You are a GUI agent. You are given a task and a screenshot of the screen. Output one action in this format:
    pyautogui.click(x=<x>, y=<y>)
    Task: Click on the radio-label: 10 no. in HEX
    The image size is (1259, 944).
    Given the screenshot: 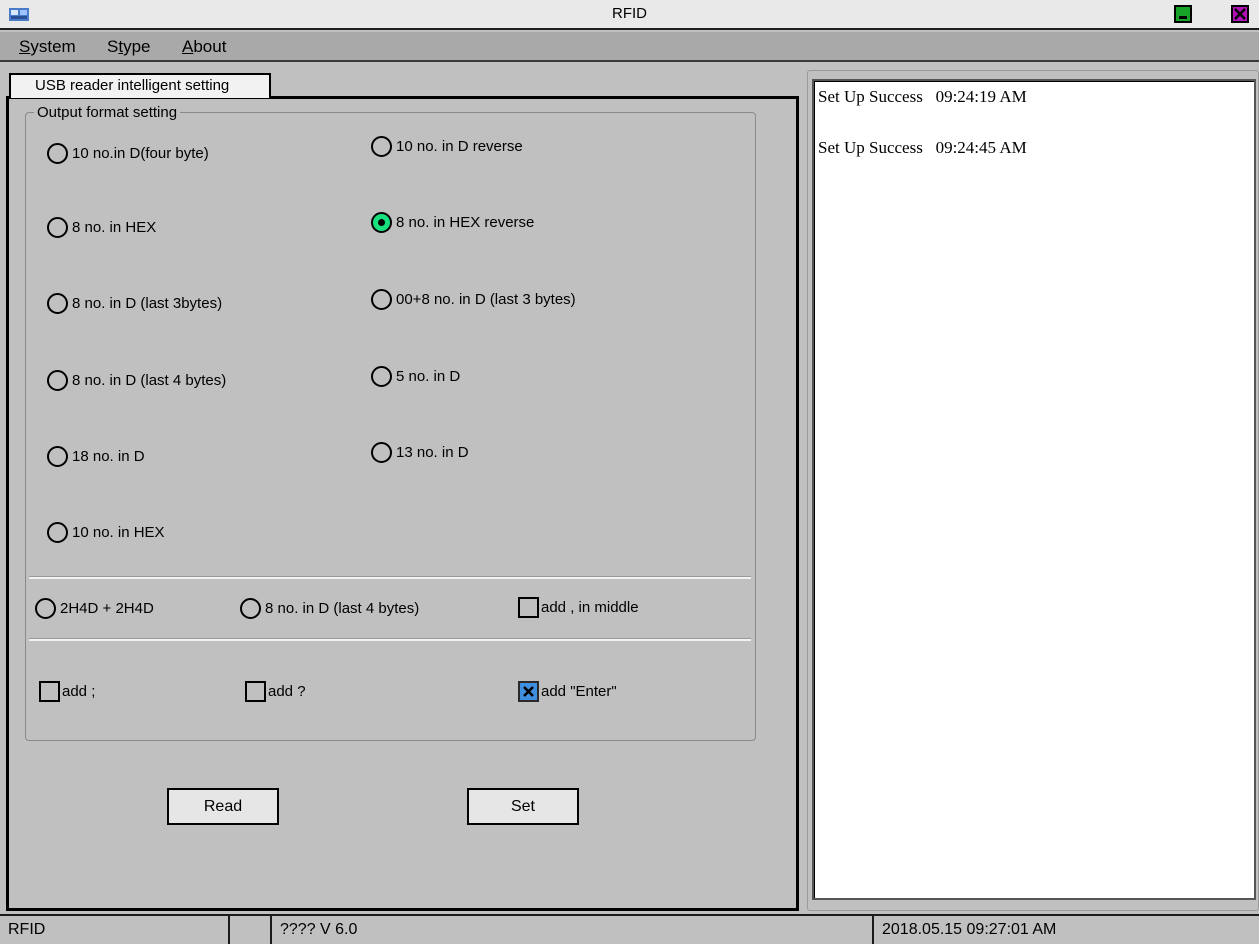 What is the action you would take?
    pyautogui.click(x=118, y=532)
    